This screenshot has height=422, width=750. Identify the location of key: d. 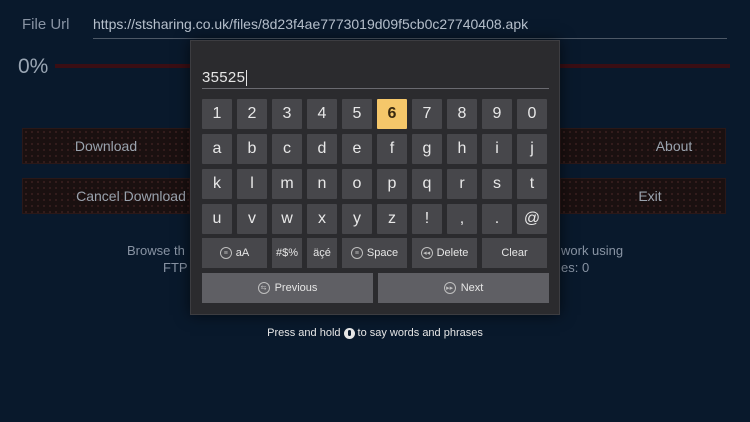
(322, 149).